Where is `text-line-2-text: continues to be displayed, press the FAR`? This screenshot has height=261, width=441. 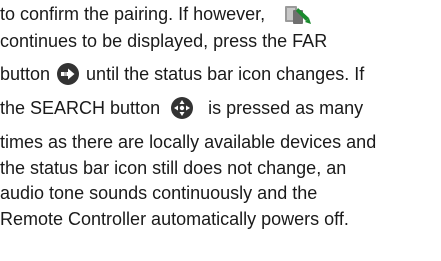 text-line-2-text: continues to be displayed, press the FAR is located at coordinates (164, 41).